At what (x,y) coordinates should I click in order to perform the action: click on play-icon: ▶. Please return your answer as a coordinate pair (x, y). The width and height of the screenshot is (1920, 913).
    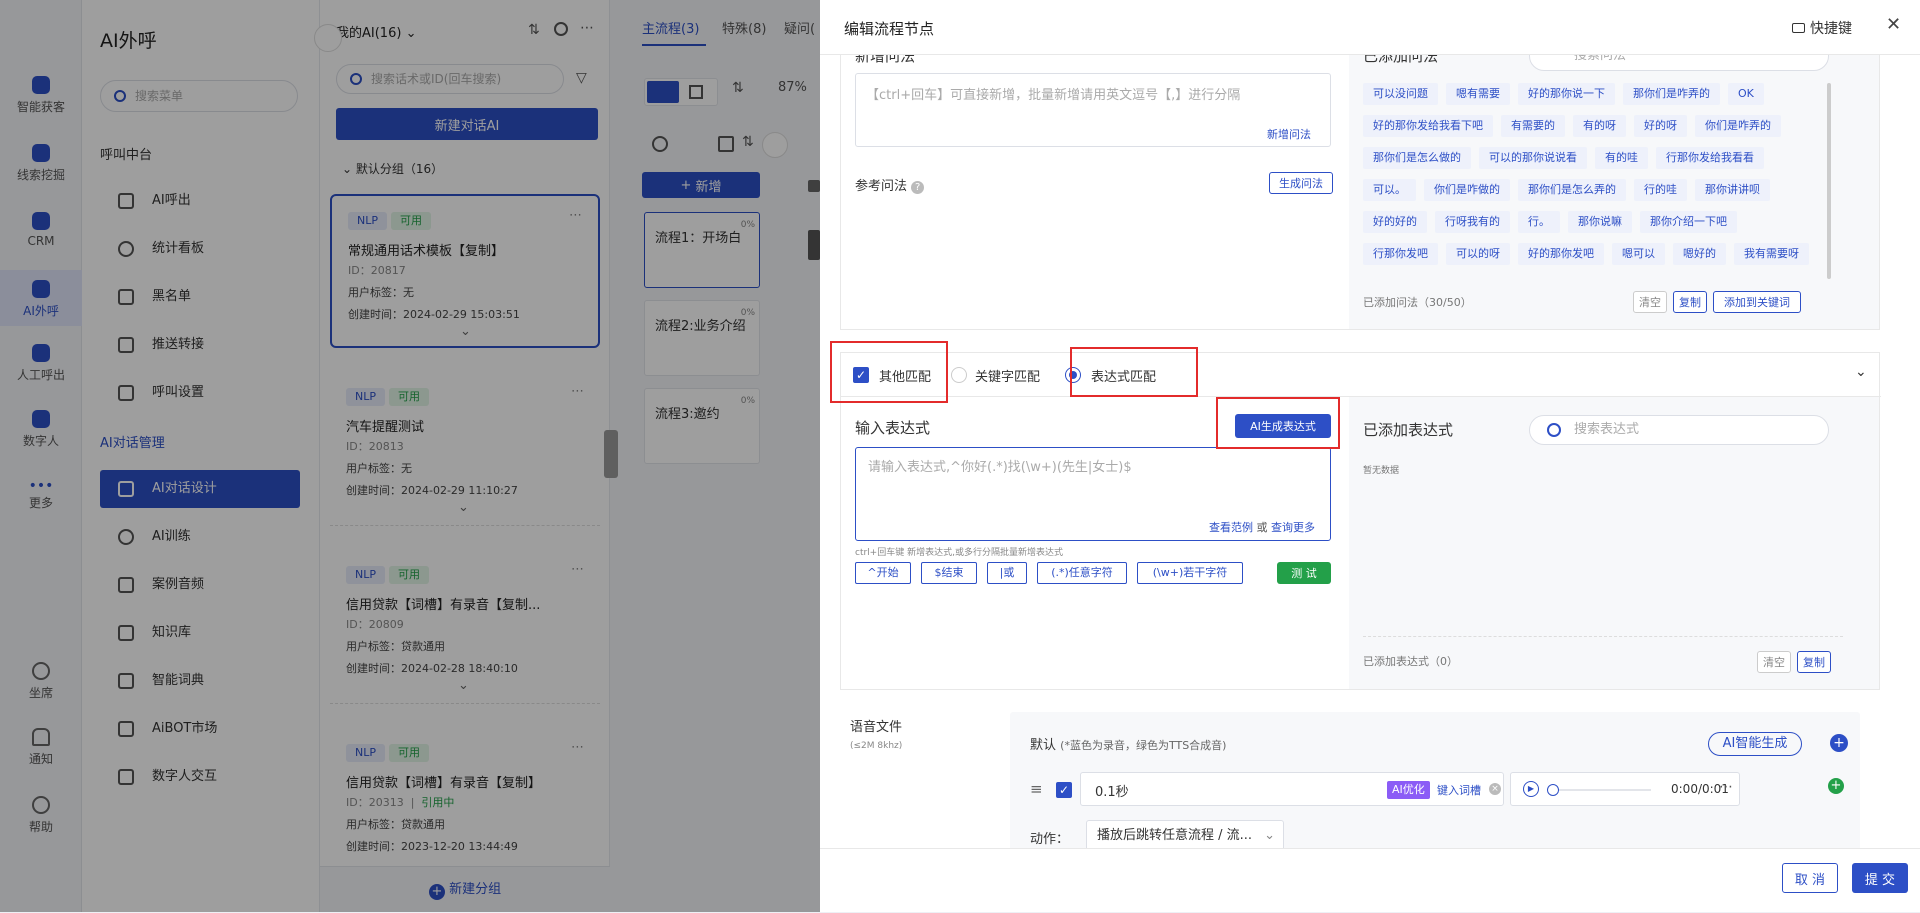
    Looking at the image, I should click on (1531, 789).